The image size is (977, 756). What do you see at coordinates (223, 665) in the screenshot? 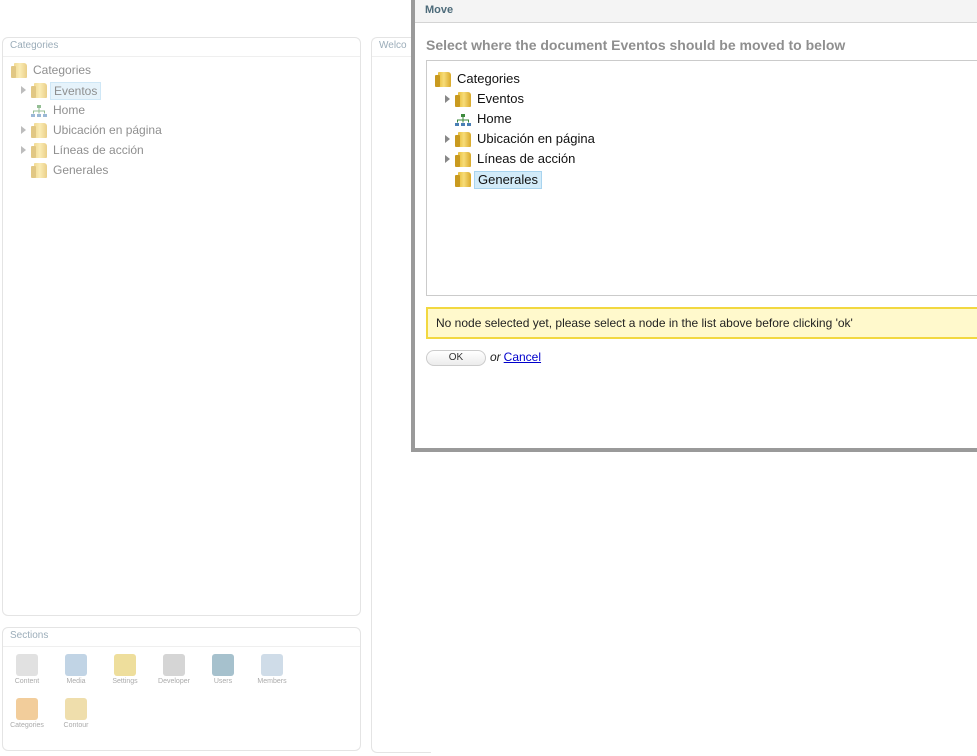
I see `users-icon` at bounding box center [223, 665].